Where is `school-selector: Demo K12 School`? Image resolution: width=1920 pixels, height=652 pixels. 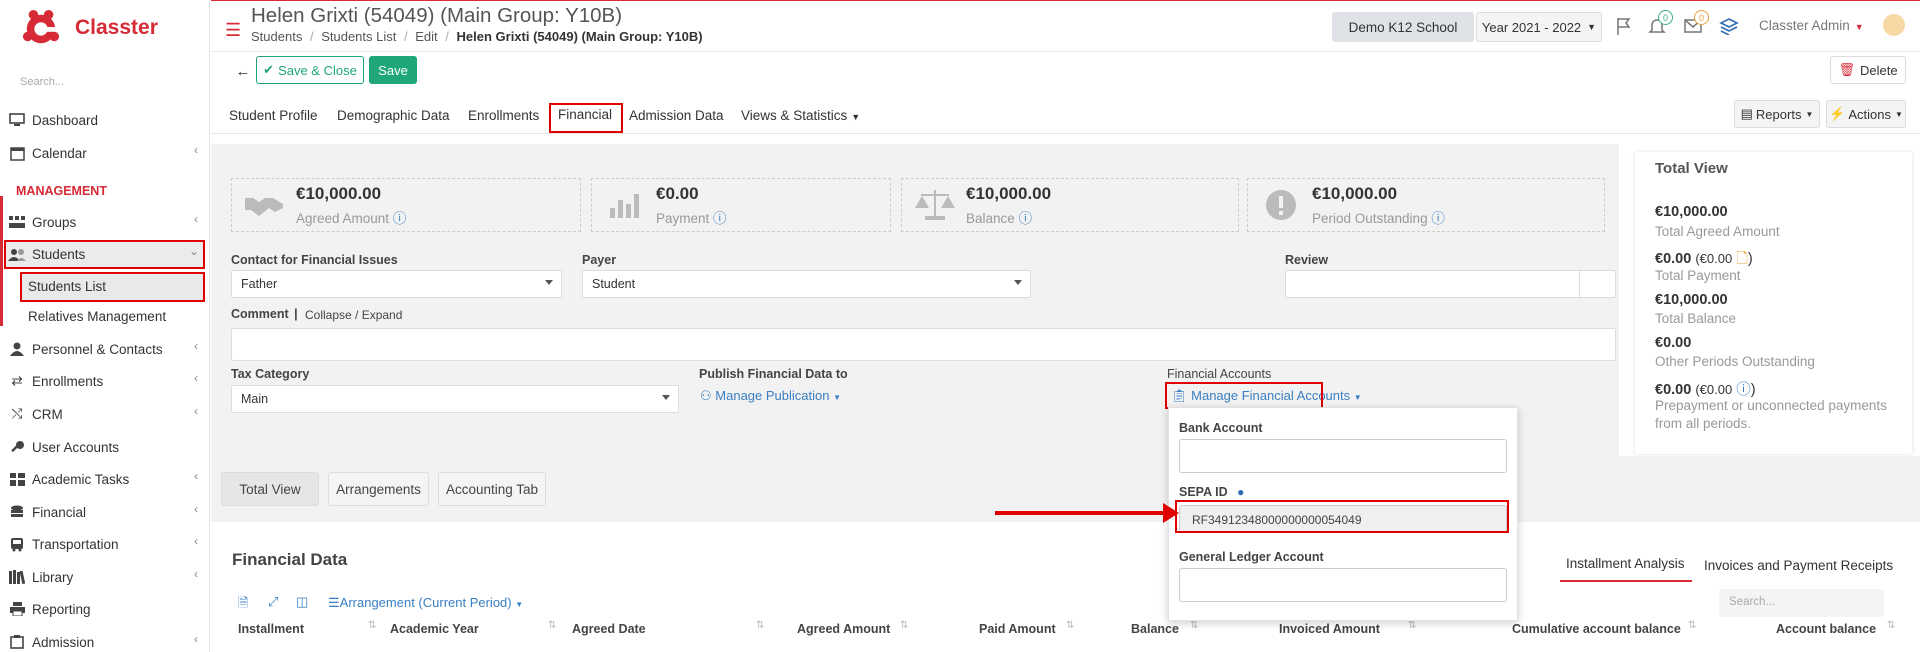 school-selector: Demo K12 School is located at coordinates (1403, 27).